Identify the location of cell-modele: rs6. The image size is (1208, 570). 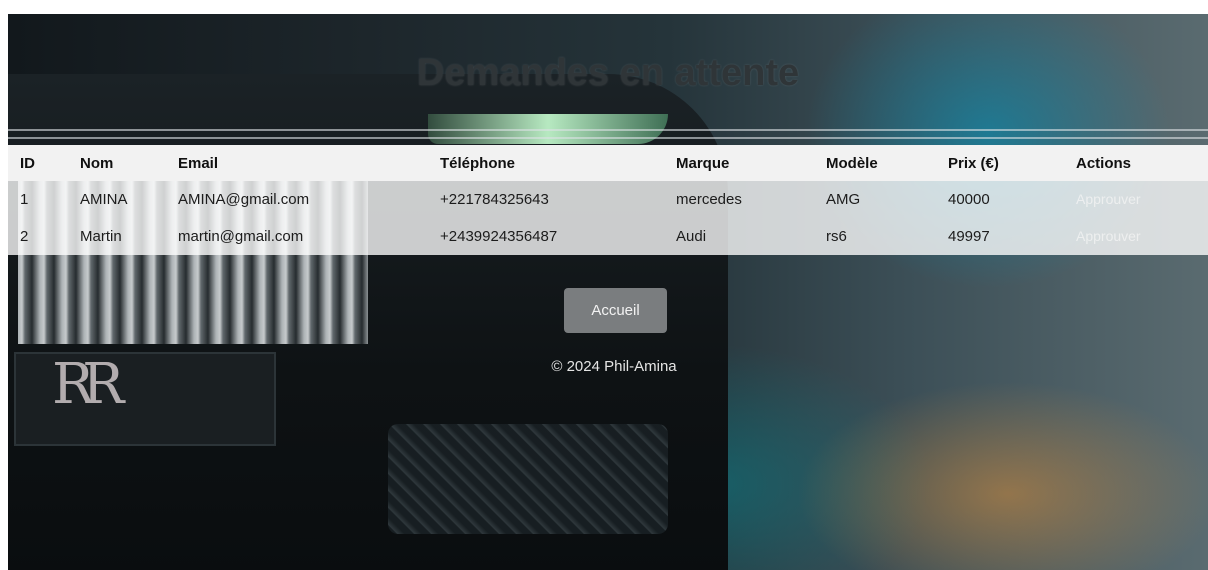
(875, 236).